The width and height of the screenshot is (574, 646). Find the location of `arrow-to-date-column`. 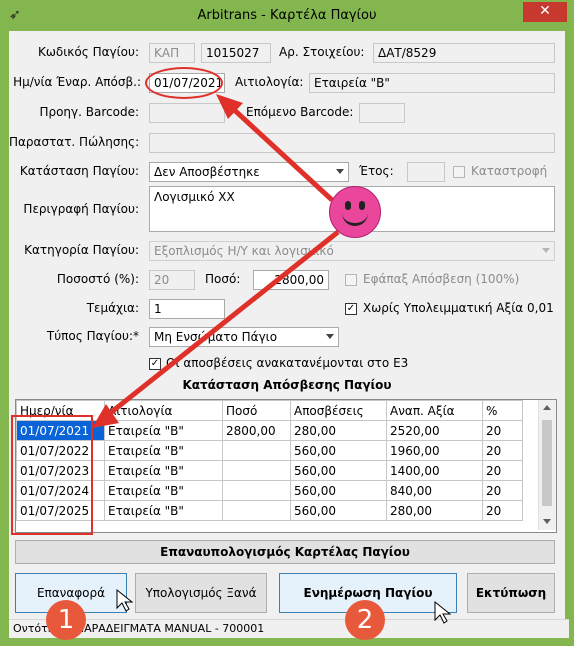

arrow-to-date-column is located at coordinates (221, 325).